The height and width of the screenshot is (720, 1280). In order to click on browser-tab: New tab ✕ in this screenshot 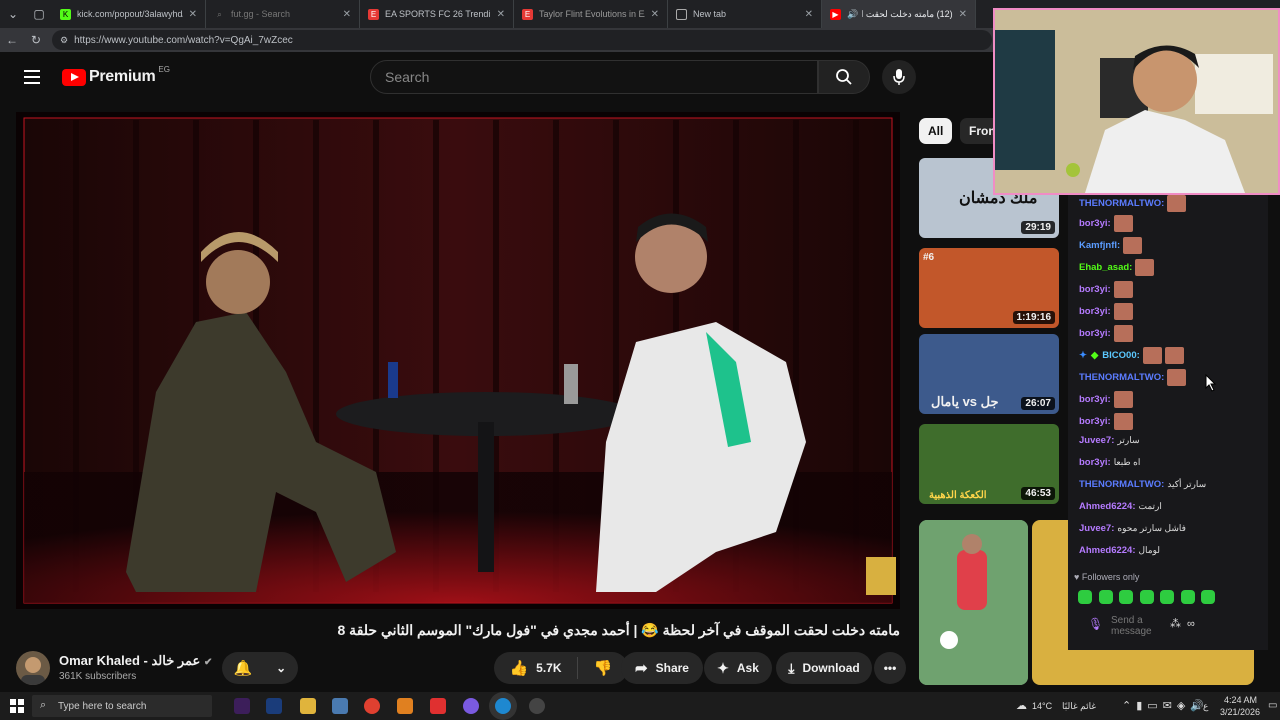, I will do `click(745, 14)`.